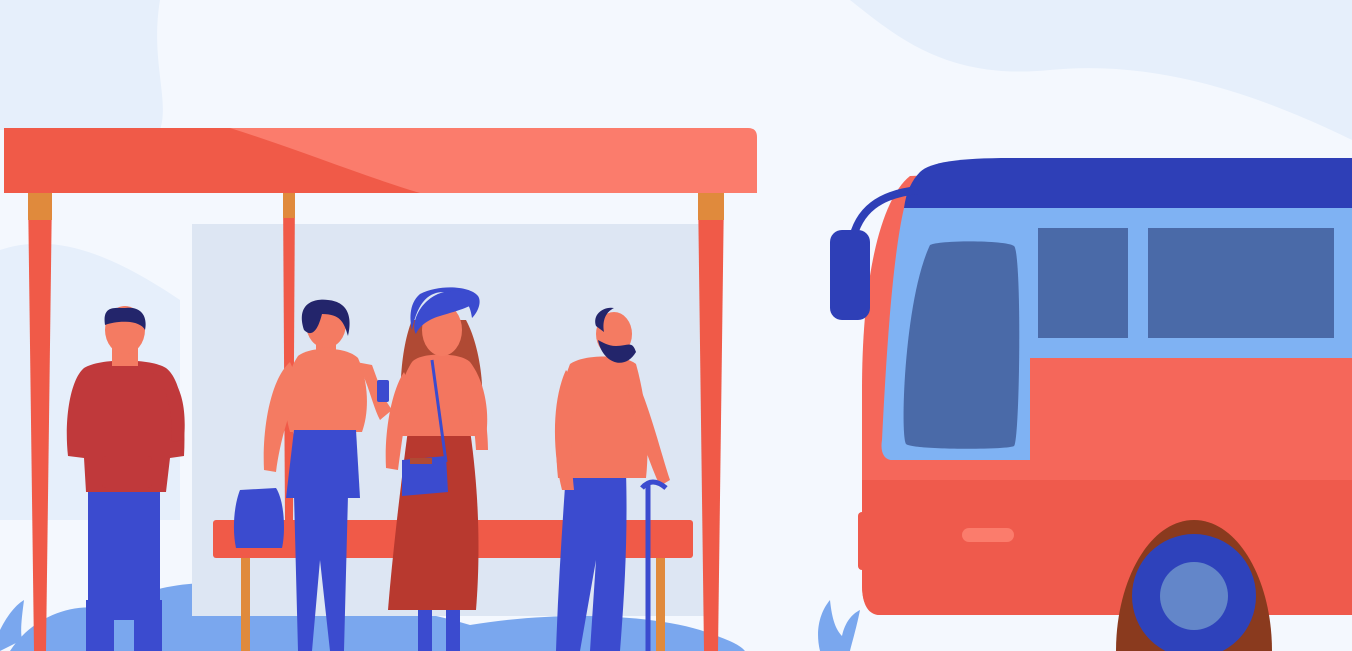 The image size is (1352, 651). I want to click on shelter-pole-right-cap, so click(711, 206).